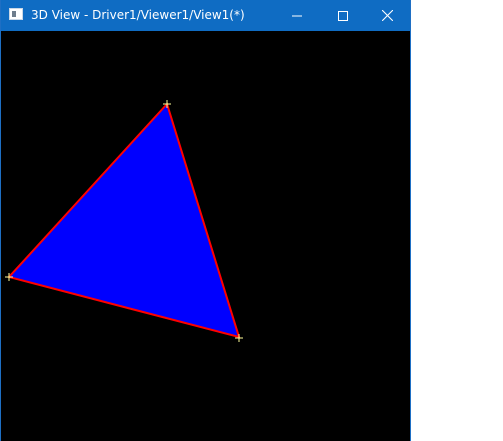 This screenshot has height=441, width=503. I want to click on close-button, so click(387, 15).